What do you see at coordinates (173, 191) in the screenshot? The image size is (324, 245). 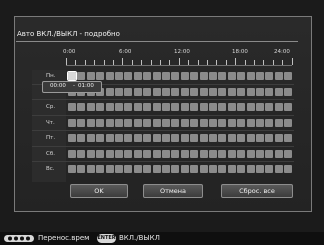 I see `cancel-button: Отмена` at bounding box center [173, 191].